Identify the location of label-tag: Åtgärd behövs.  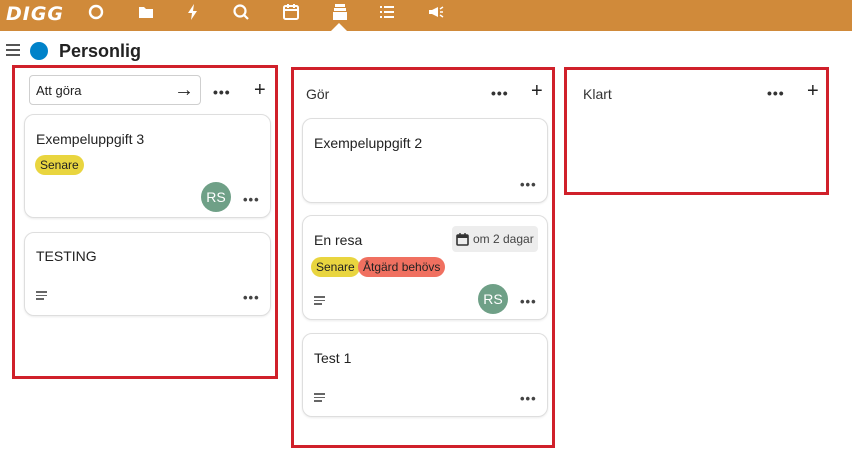
(402, 267).